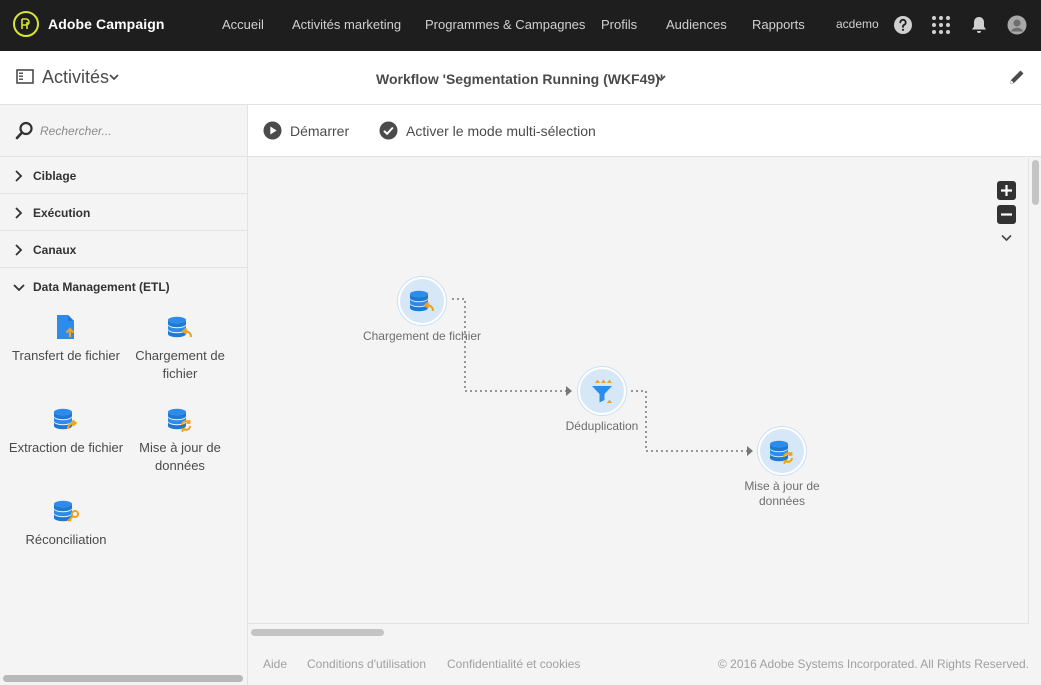  I want to click on node-deduplication, so click(602, 391).